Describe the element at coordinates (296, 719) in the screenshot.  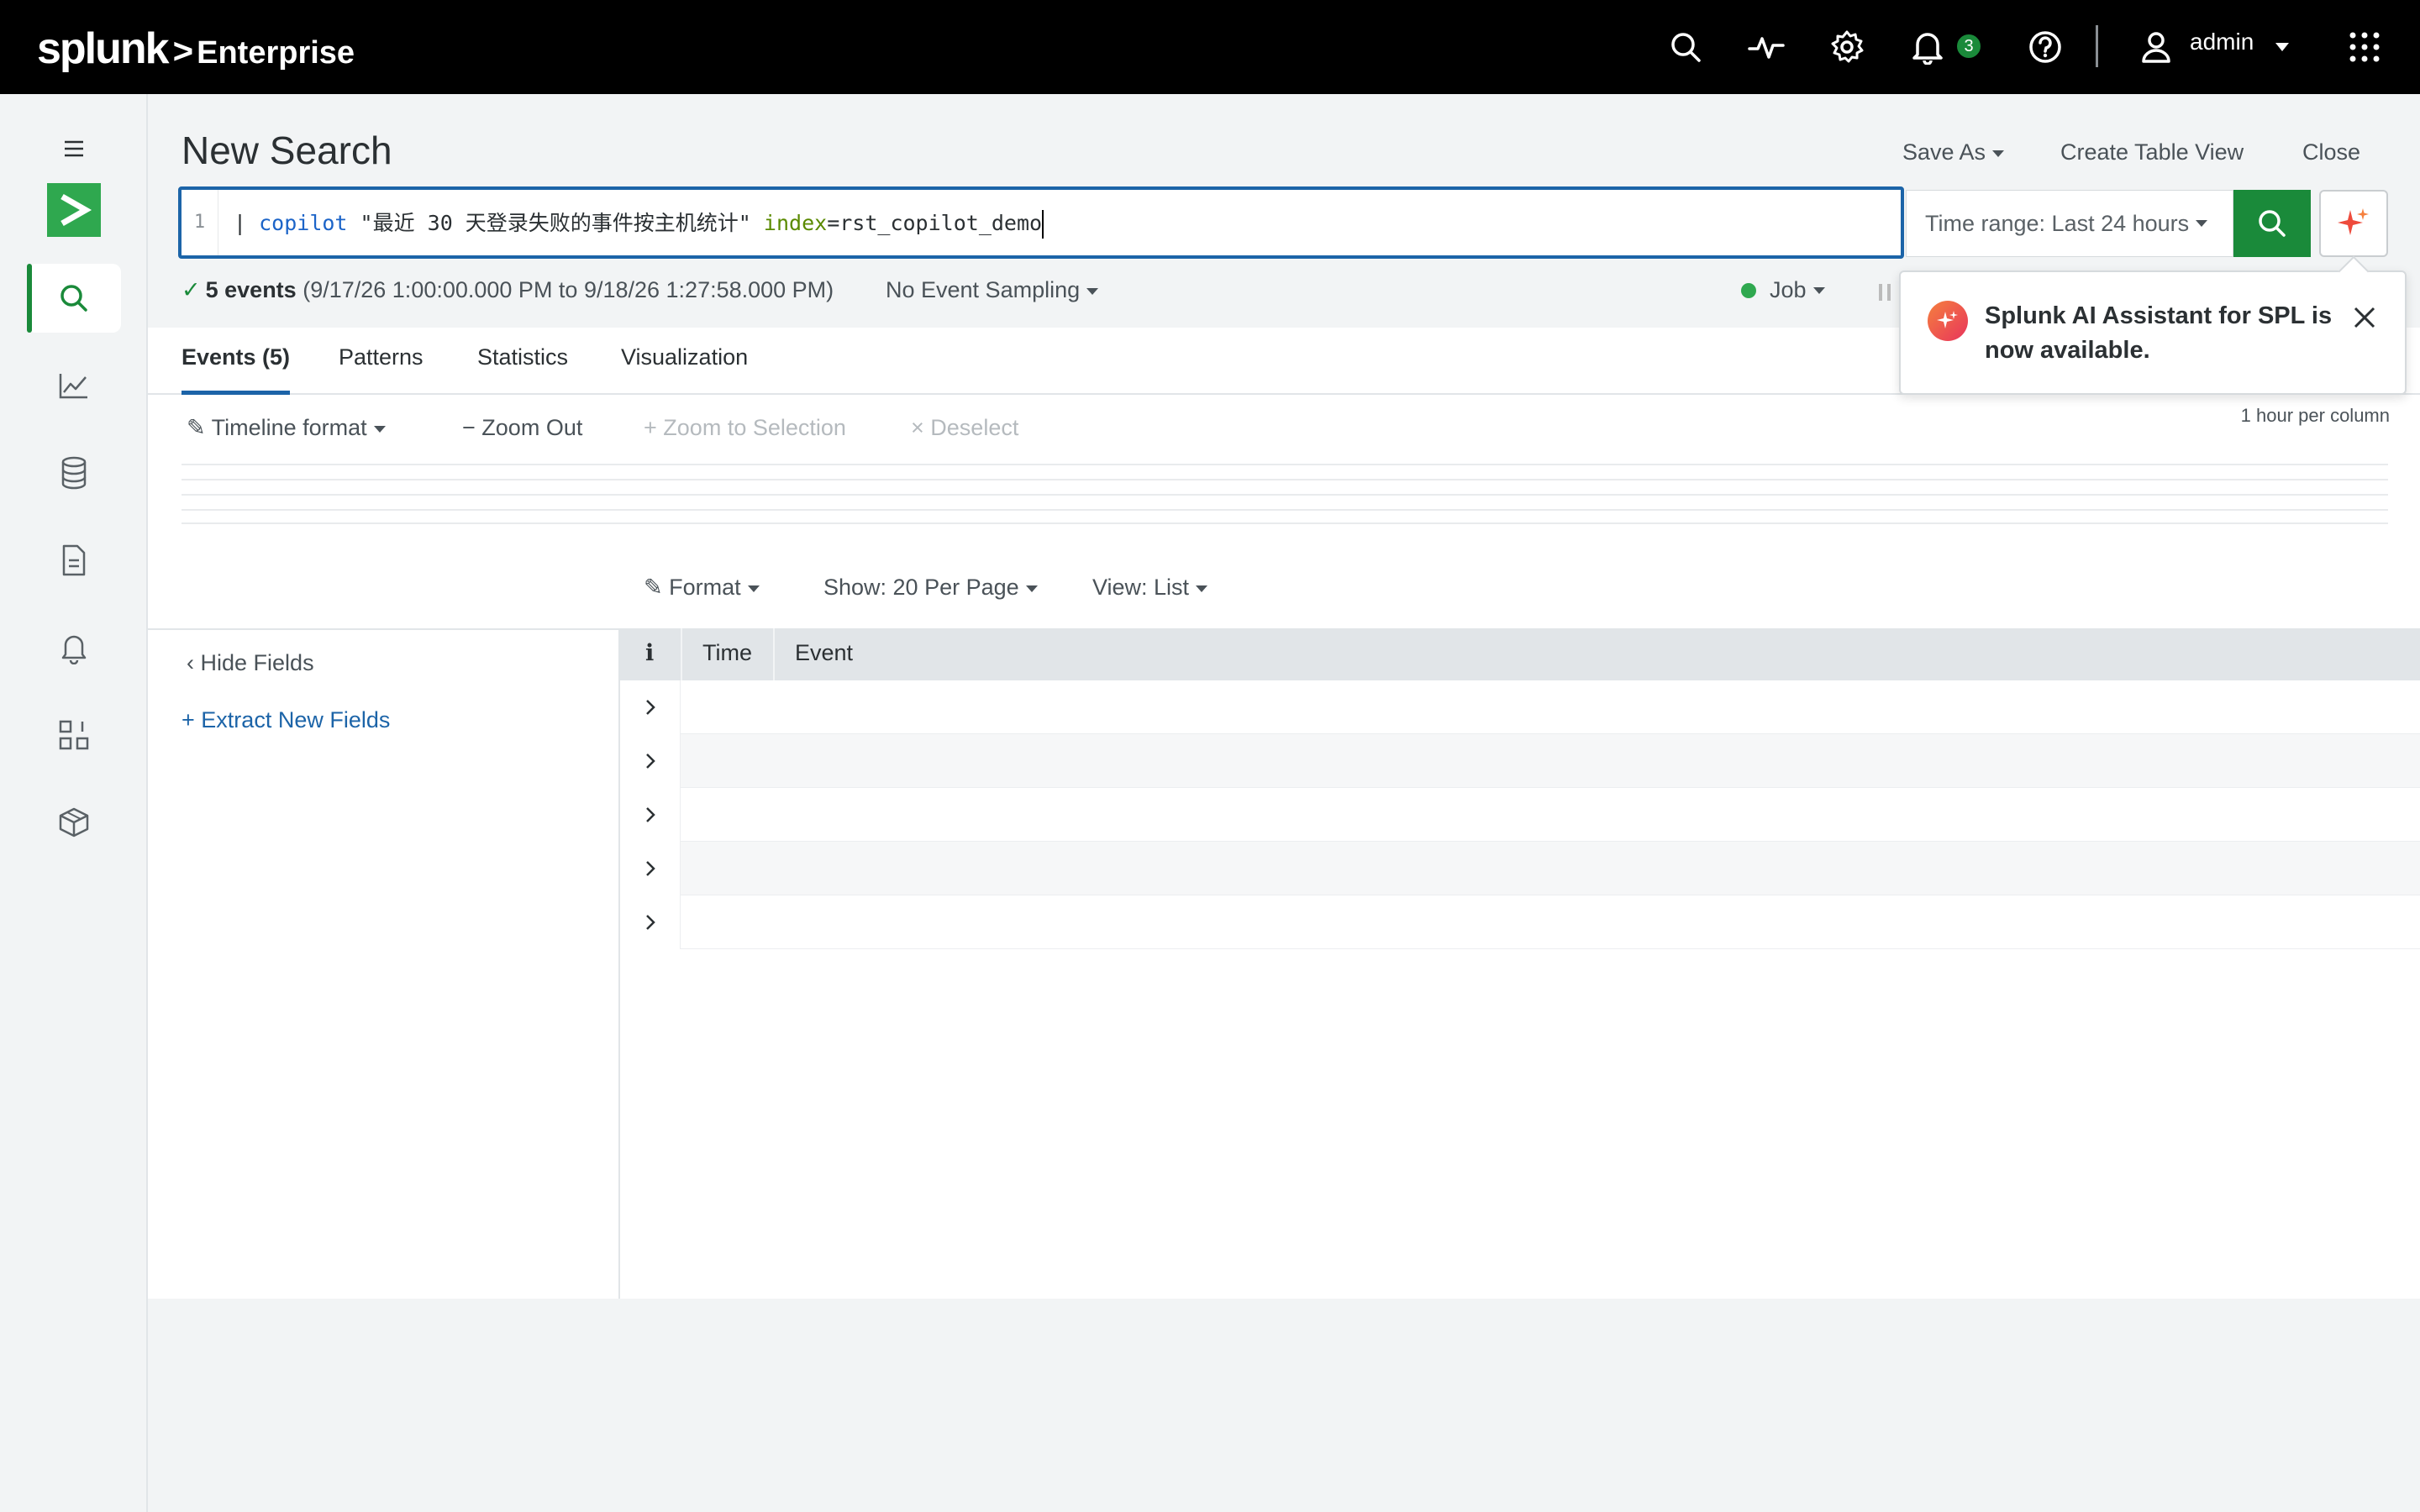
I see `extract-fields-label: Extract New Fields` at that location.